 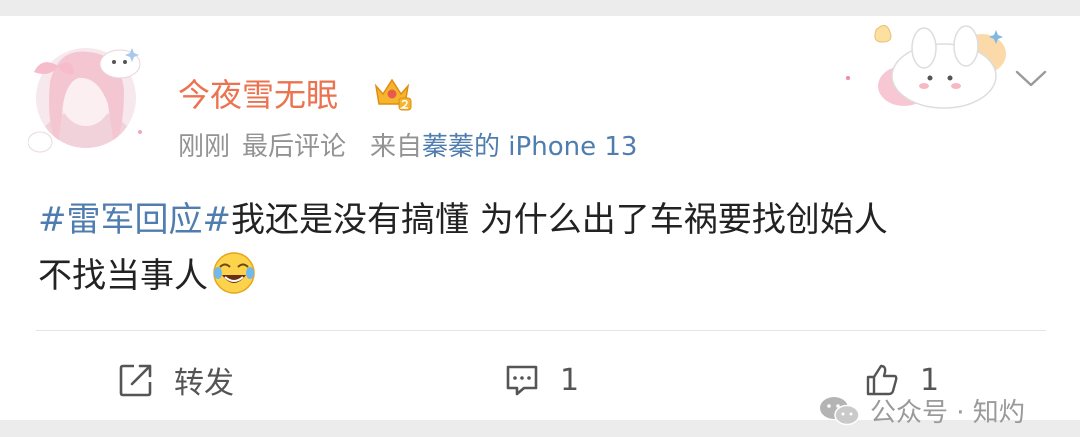 What do you see at coordinates (294, 147) in the screenshot?
I see `post-status: 最后评论` at bounding box center [294, 147].